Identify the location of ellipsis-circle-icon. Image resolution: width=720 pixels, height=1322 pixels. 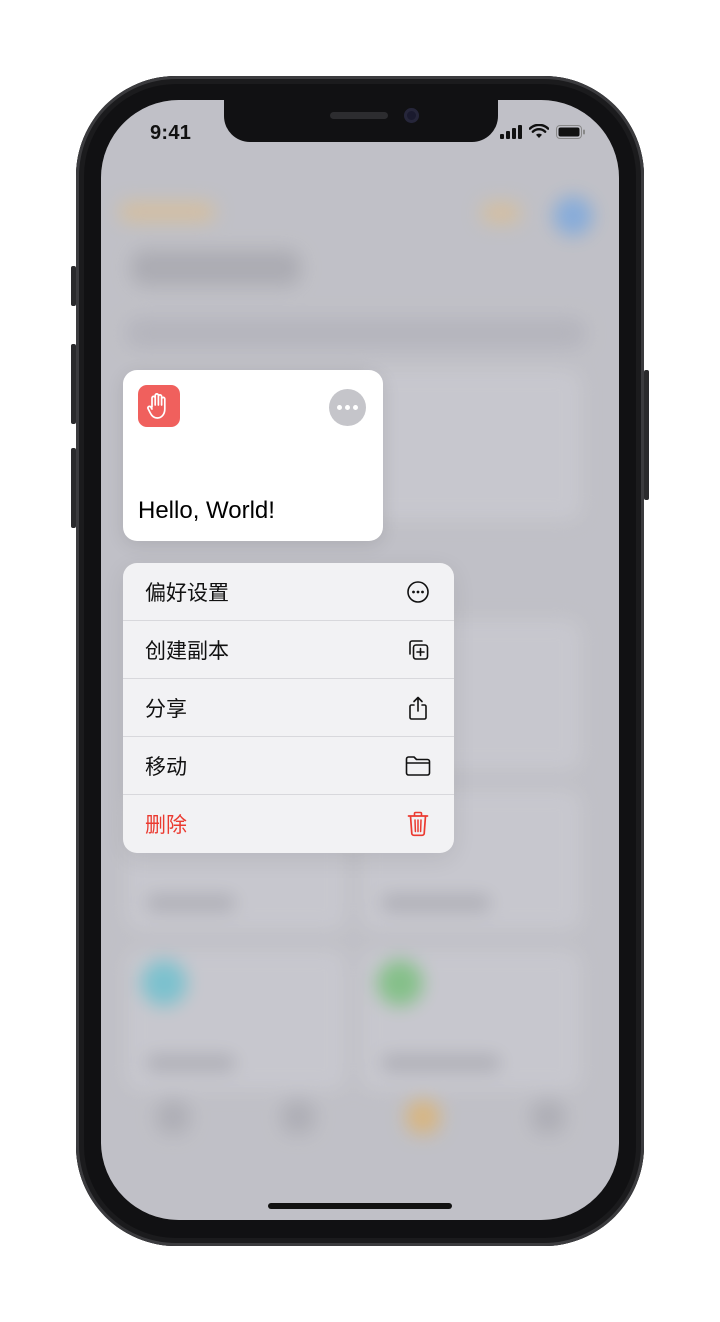
(418, 592).